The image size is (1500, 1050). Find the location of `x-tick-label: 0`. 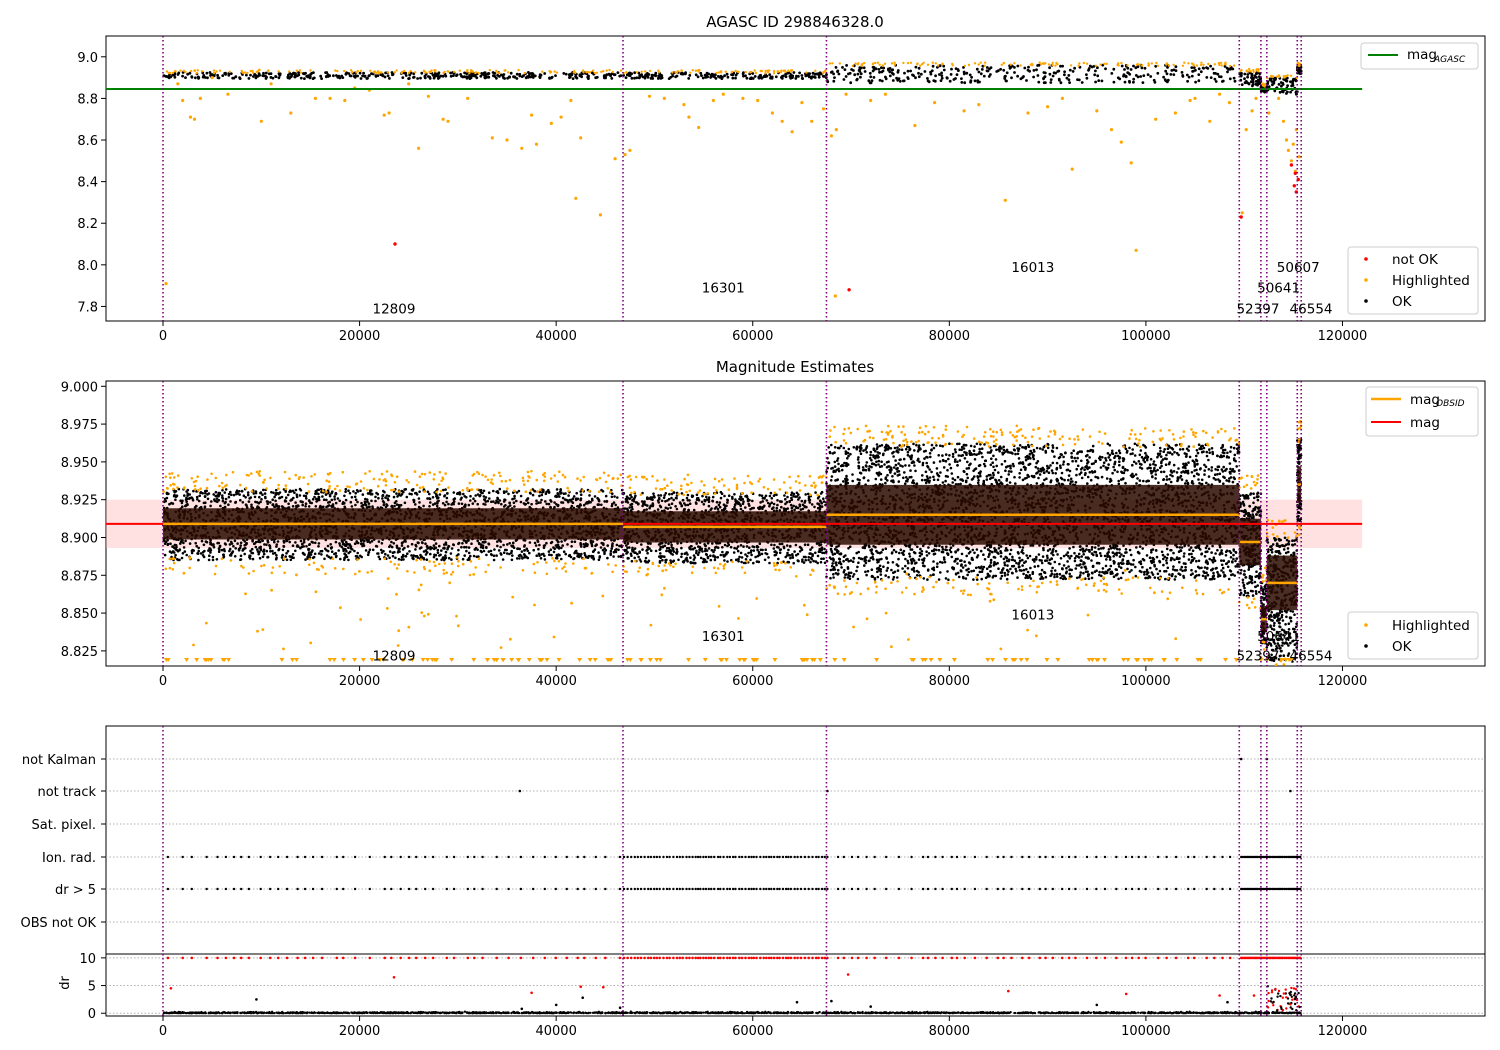

x-tick-label: 0 is located at coordinates (163, 336).